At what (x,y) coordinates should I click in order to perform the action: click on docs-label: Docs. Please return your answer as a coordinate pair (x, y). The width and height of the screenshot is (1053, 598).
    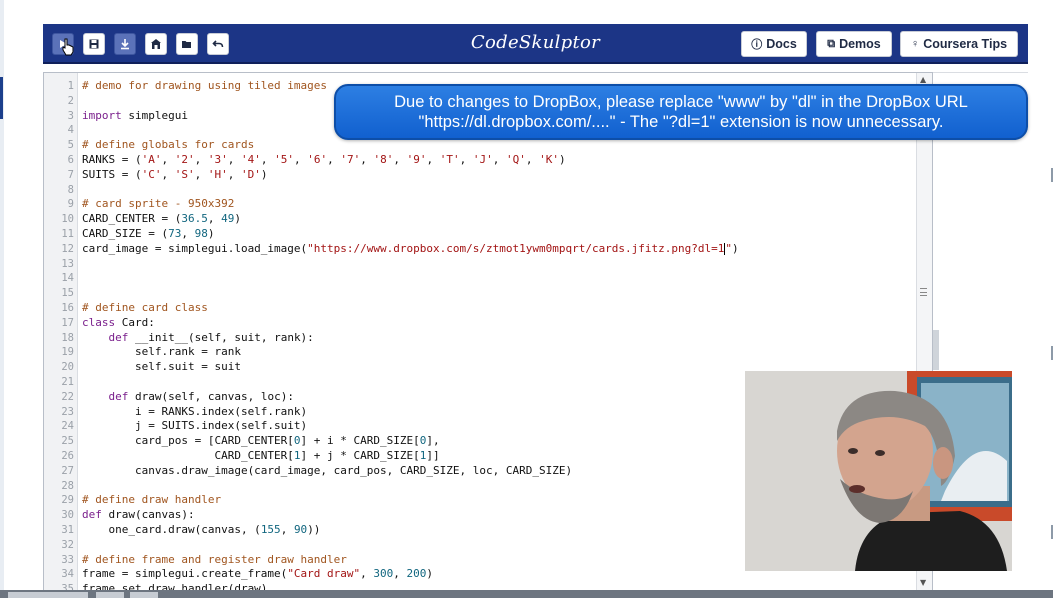
    Looking at the image, I should click on (781, 44).